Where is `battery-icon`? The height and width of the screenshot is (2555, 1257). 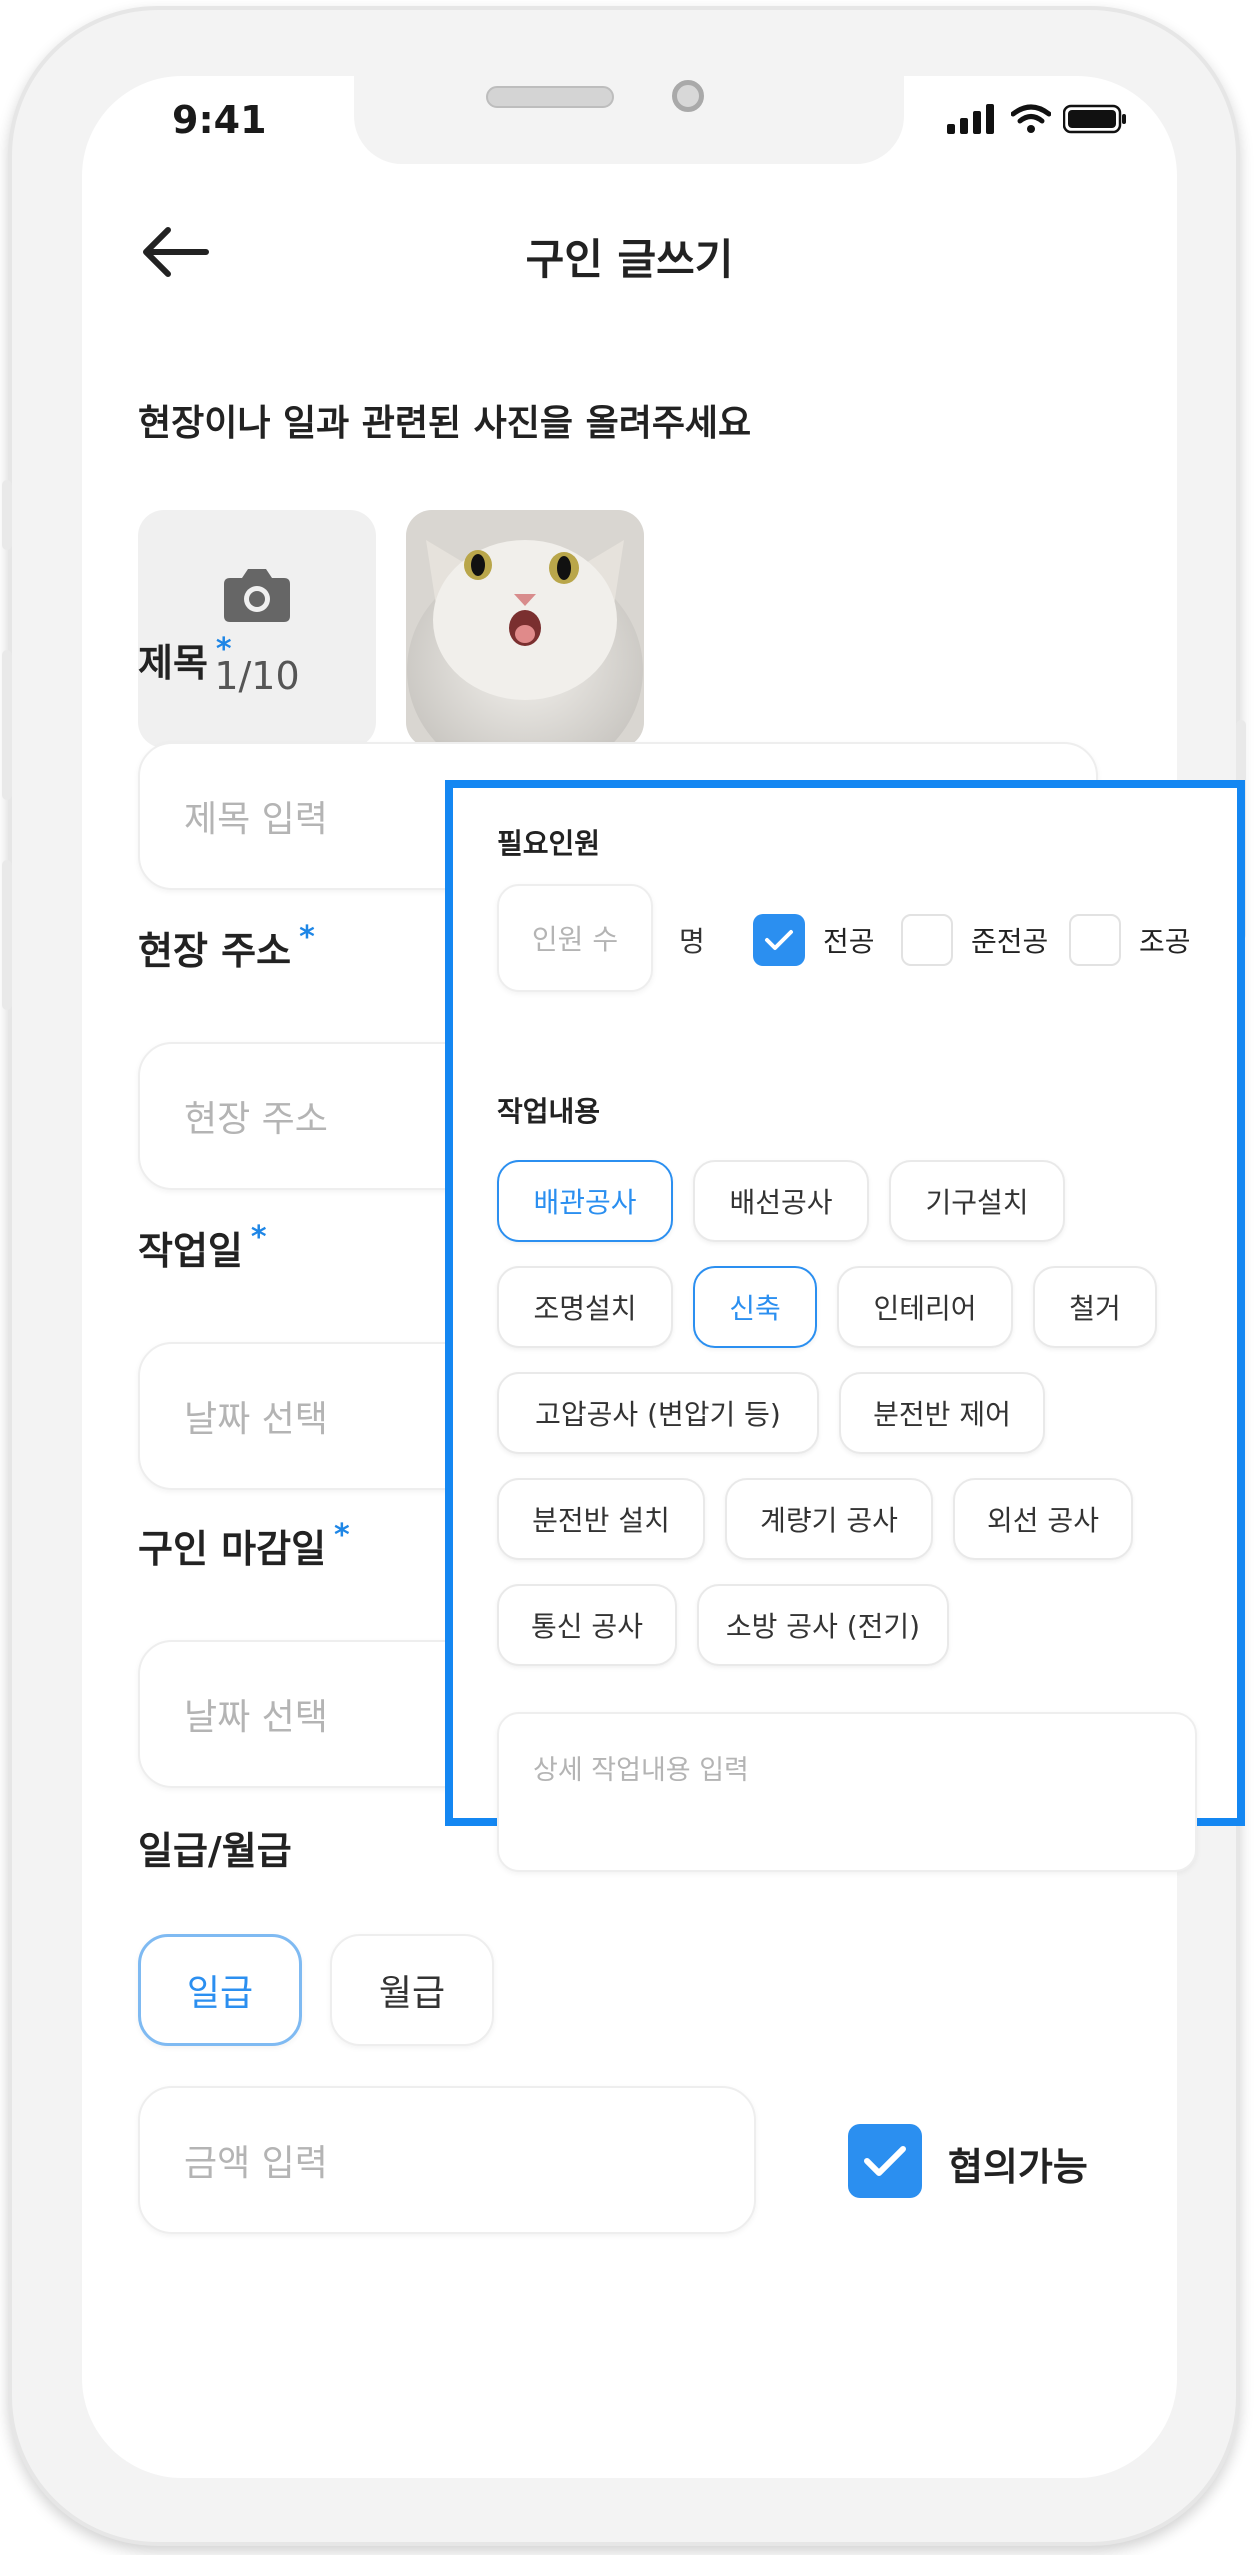
battery-icon is located at coordinates (1094, 119).